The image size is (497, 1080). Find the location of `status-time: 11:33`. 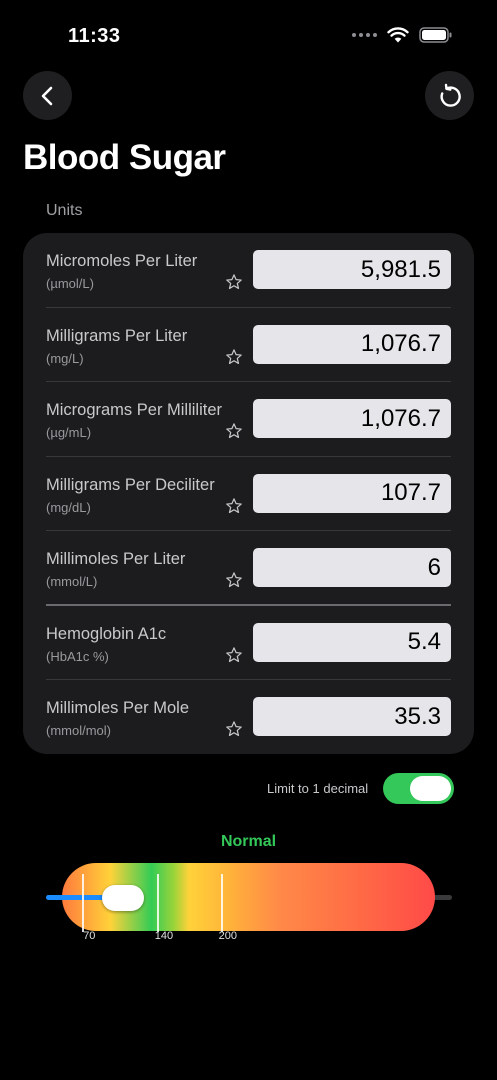

status-time: 11:33 is located at coordinates (94, 36).